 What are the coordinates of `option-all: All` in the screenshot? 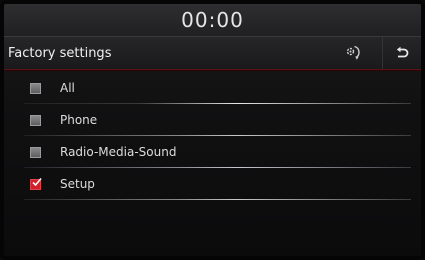 It's located at (212, 88).